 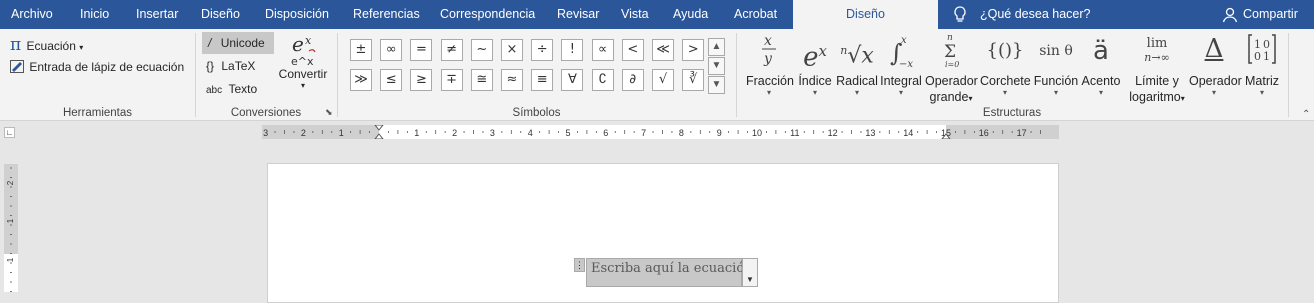 I want to click on svg-text: 0, so click(x=1257, y=56).